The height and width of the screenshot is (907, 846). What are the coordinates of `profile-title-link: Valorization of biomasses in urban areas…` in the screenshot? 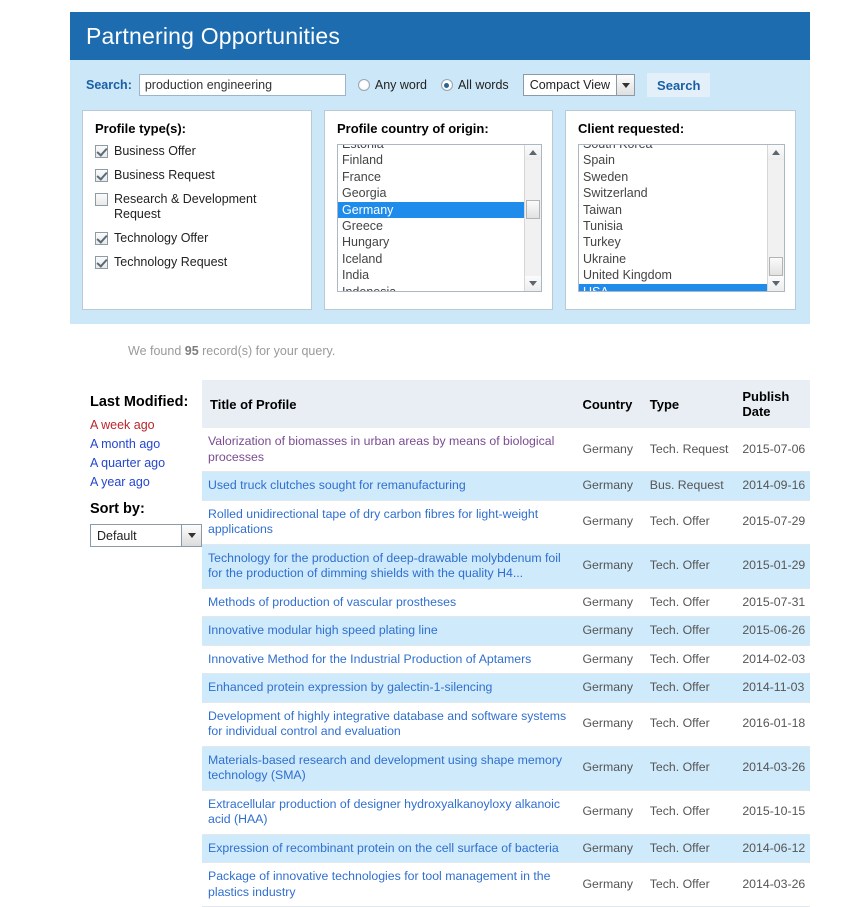 It's located at (381, 449).